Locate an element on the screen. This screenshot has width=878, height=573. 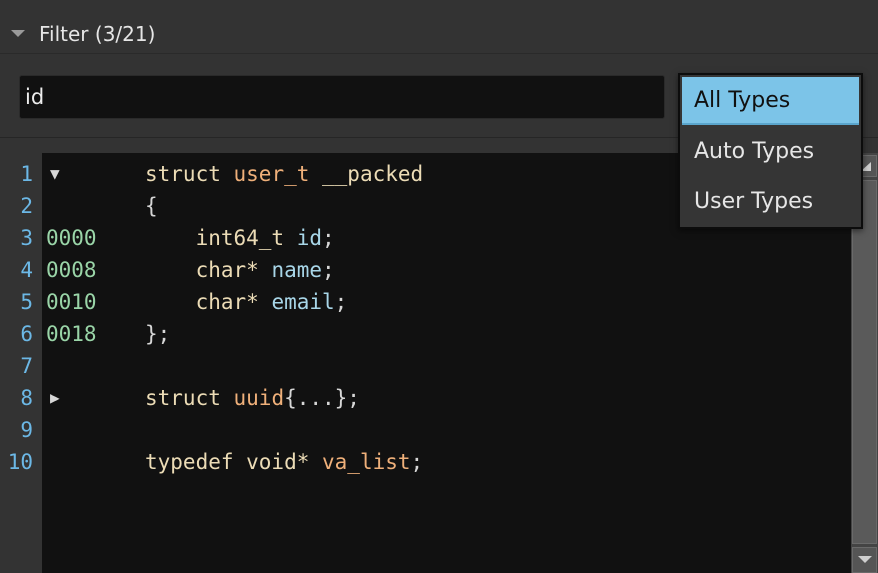
code-text: { is located at coordinates (151, 206).